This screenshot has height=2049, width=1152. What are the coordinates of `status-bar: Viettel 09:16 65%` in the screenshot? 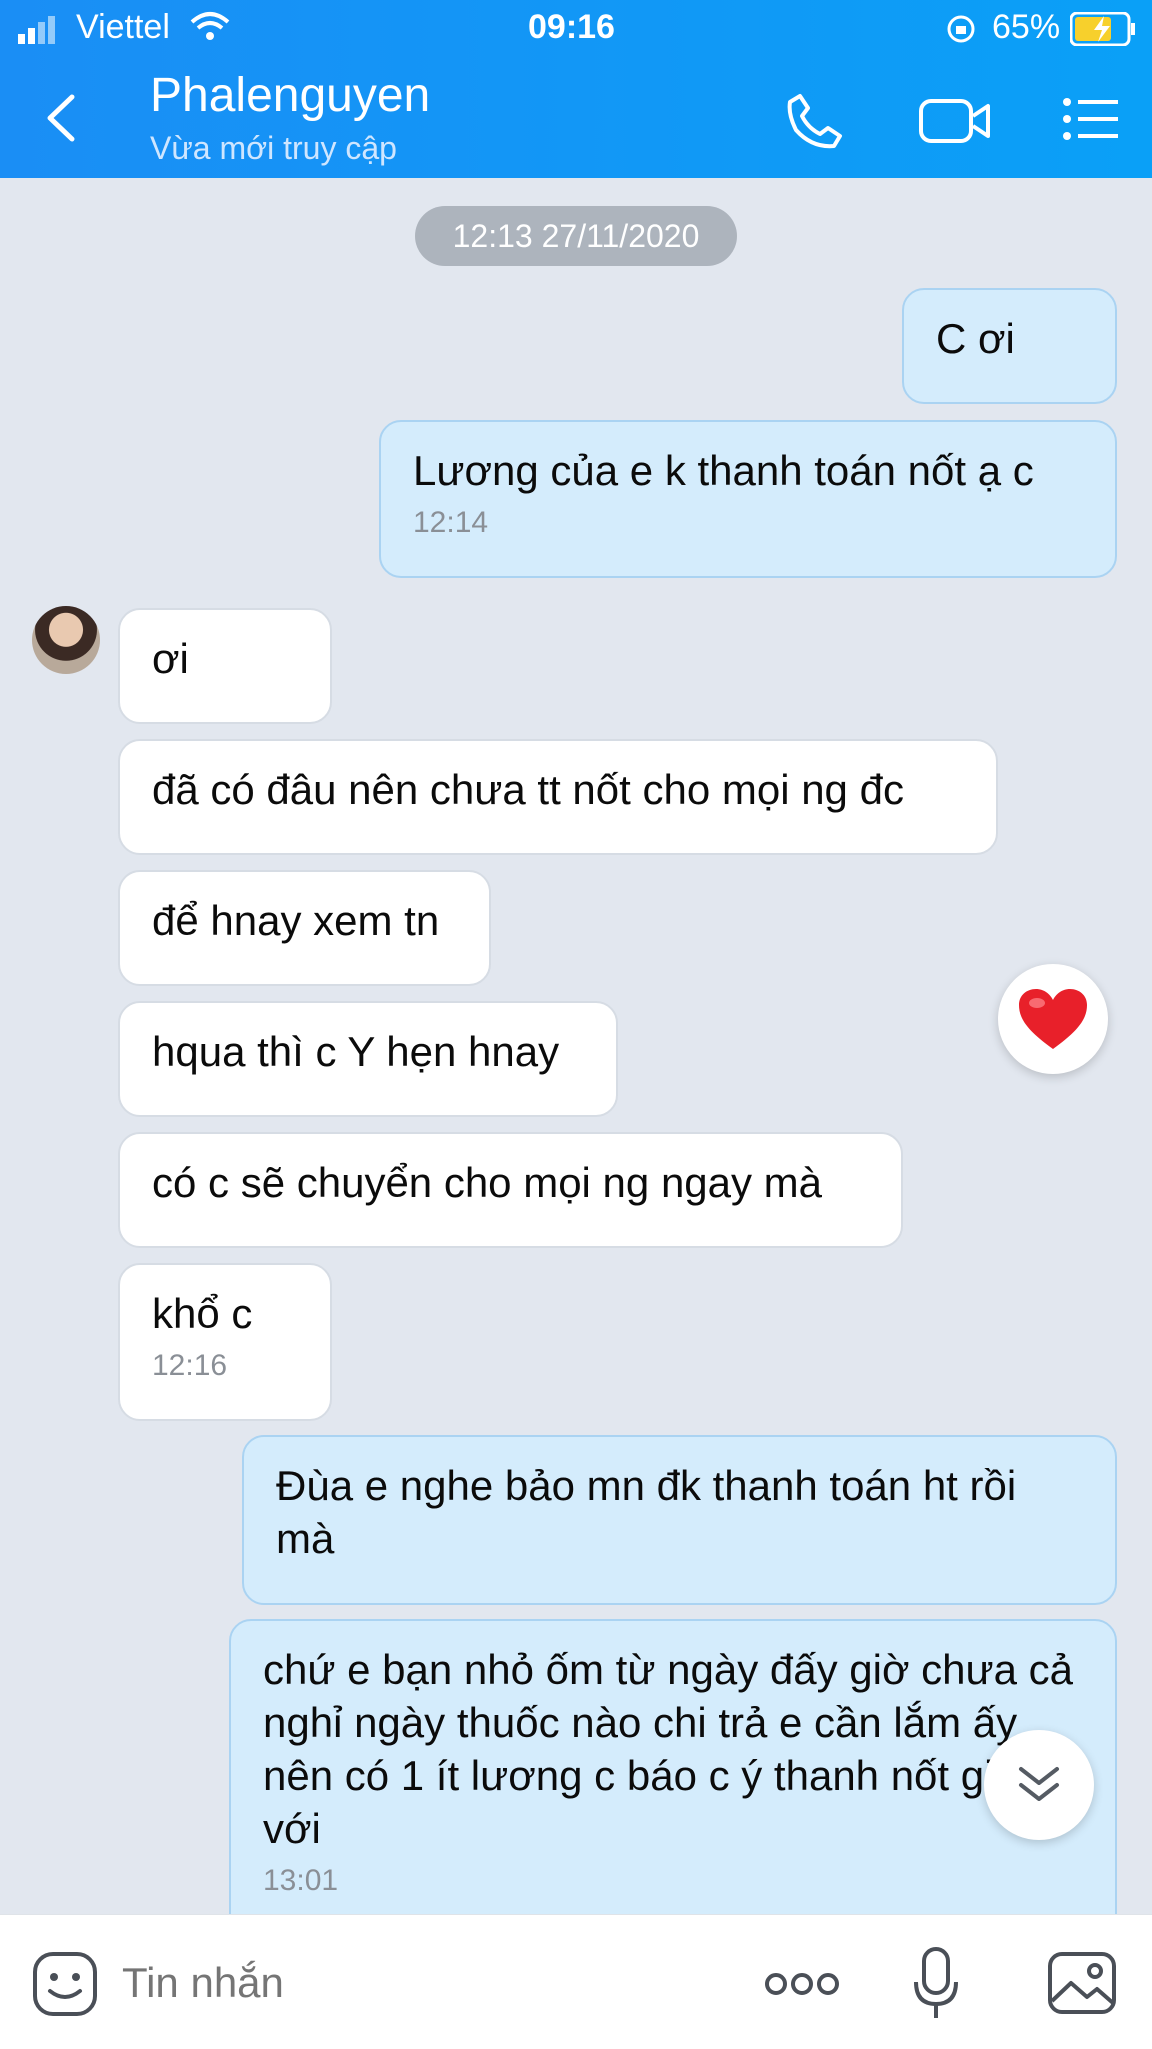 It's located at (576, 30).